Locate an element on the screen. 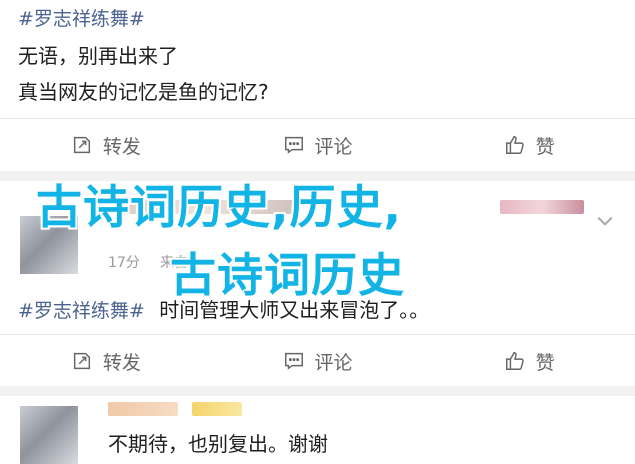  post1-line1: 无语，别再出来了 is located at coordinates (98, 56).